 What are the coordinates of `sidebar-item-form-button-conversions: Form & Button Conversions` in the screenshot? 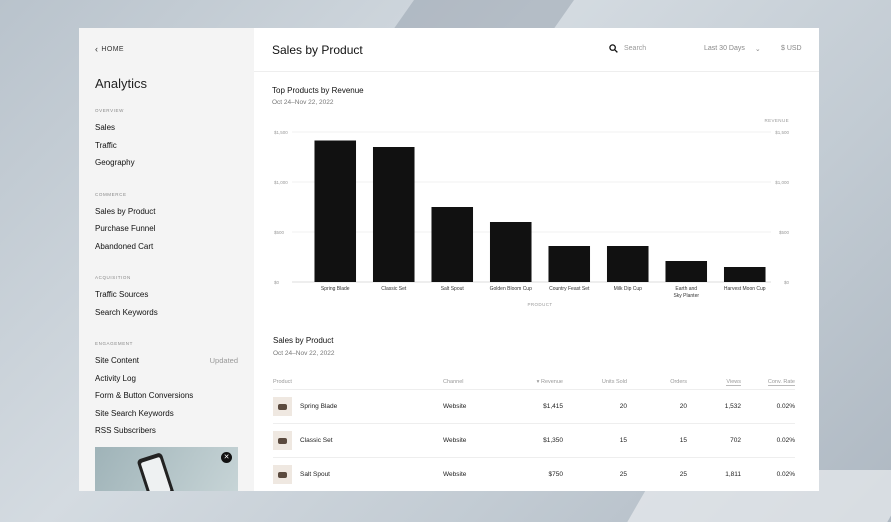 It's located at (174, 396).